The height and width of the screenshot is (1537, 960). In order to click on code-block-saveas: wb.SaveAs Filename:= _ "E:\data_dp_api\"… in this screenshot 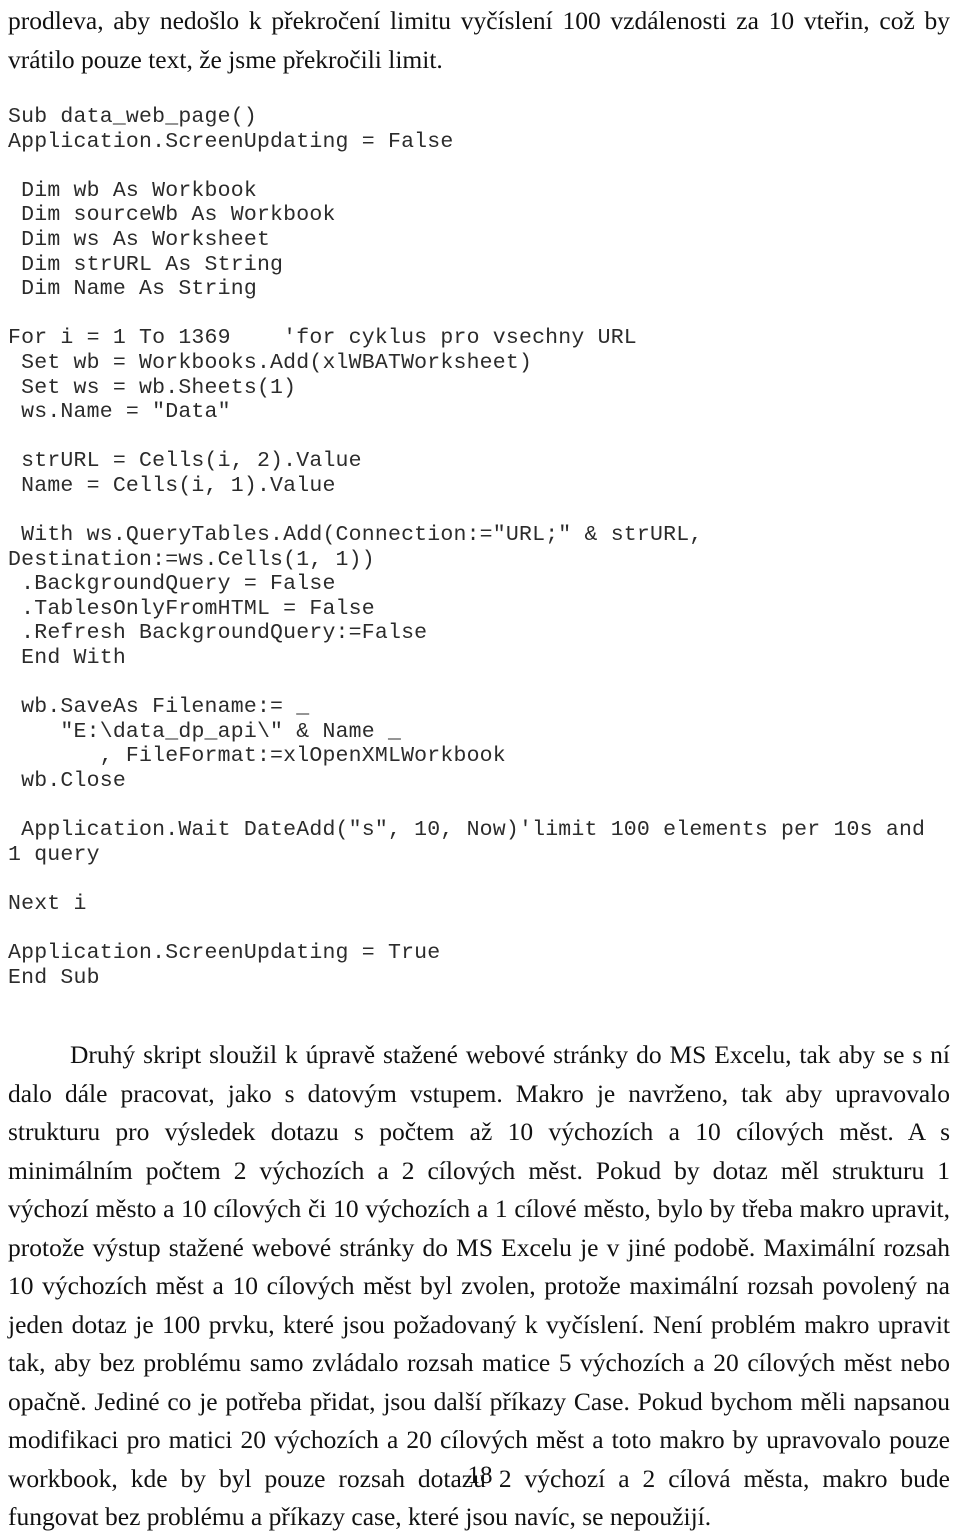, I will do `click(263, 744)`.